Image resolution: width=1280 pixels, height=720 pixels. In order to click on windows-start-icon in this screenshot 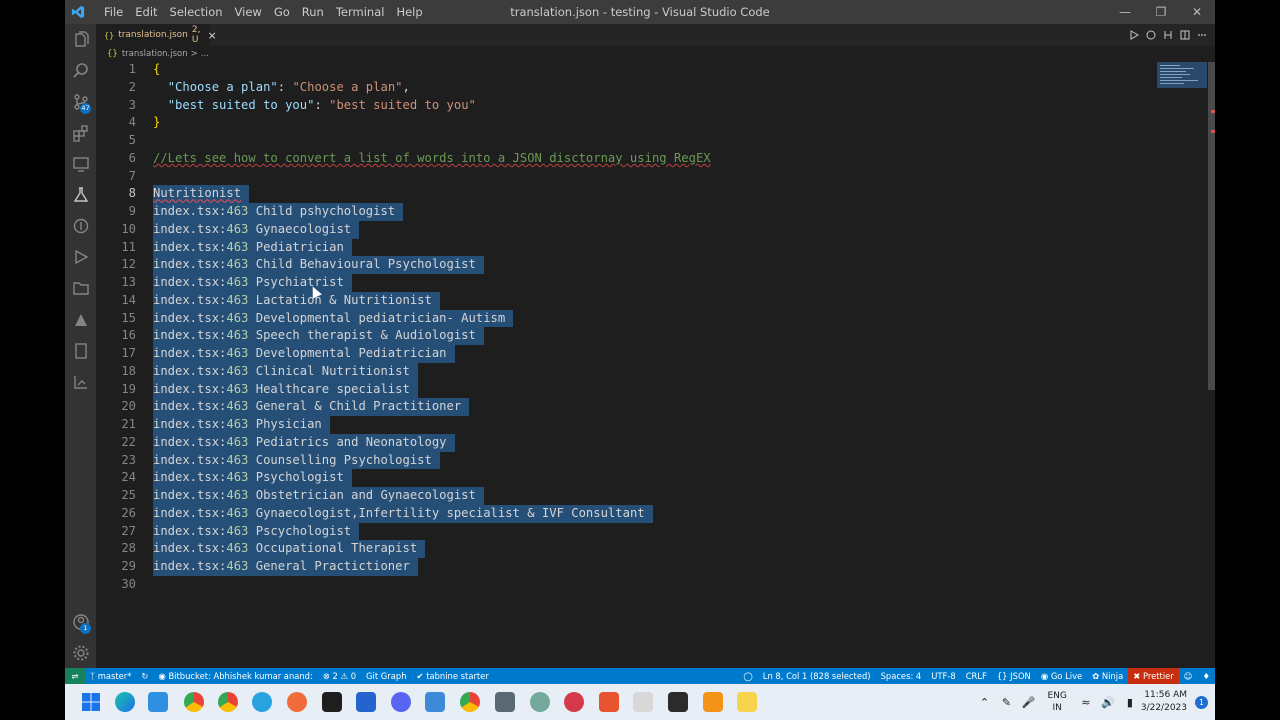, I will do `click(91, 702)`.